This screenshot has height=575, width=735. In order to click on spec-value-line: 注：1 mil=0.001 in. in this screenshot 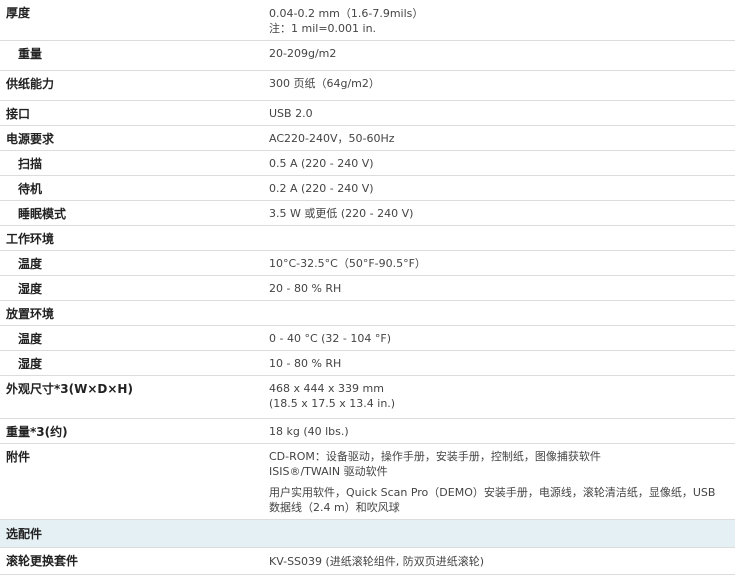, I will do `click(323, 28)`.